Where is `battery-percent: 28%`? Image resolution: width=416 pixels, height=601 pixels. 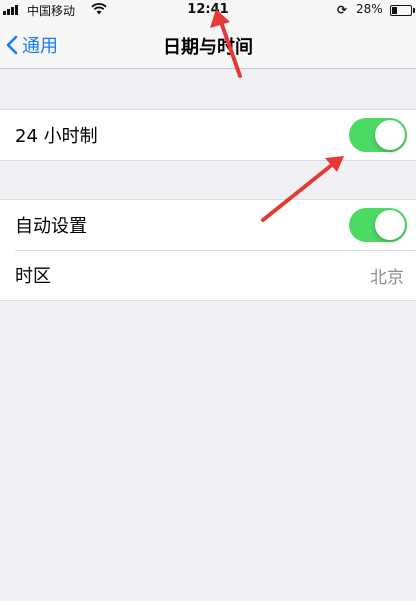 battery-percent: 28% is located at coordinates (369, 9).